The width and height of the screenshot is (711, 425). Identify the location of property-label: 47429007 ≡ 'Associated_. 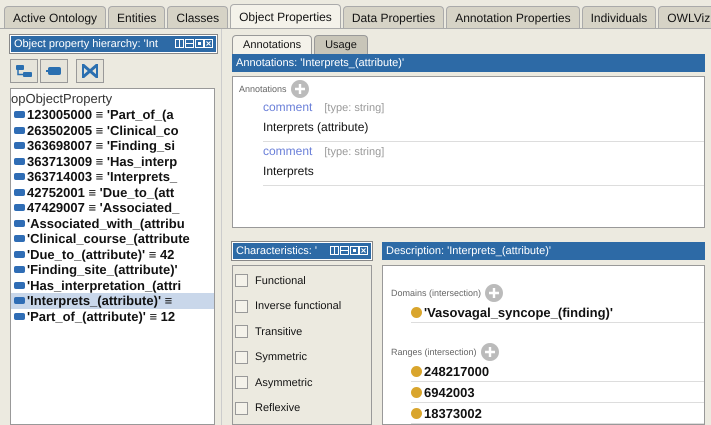
(103, 208).